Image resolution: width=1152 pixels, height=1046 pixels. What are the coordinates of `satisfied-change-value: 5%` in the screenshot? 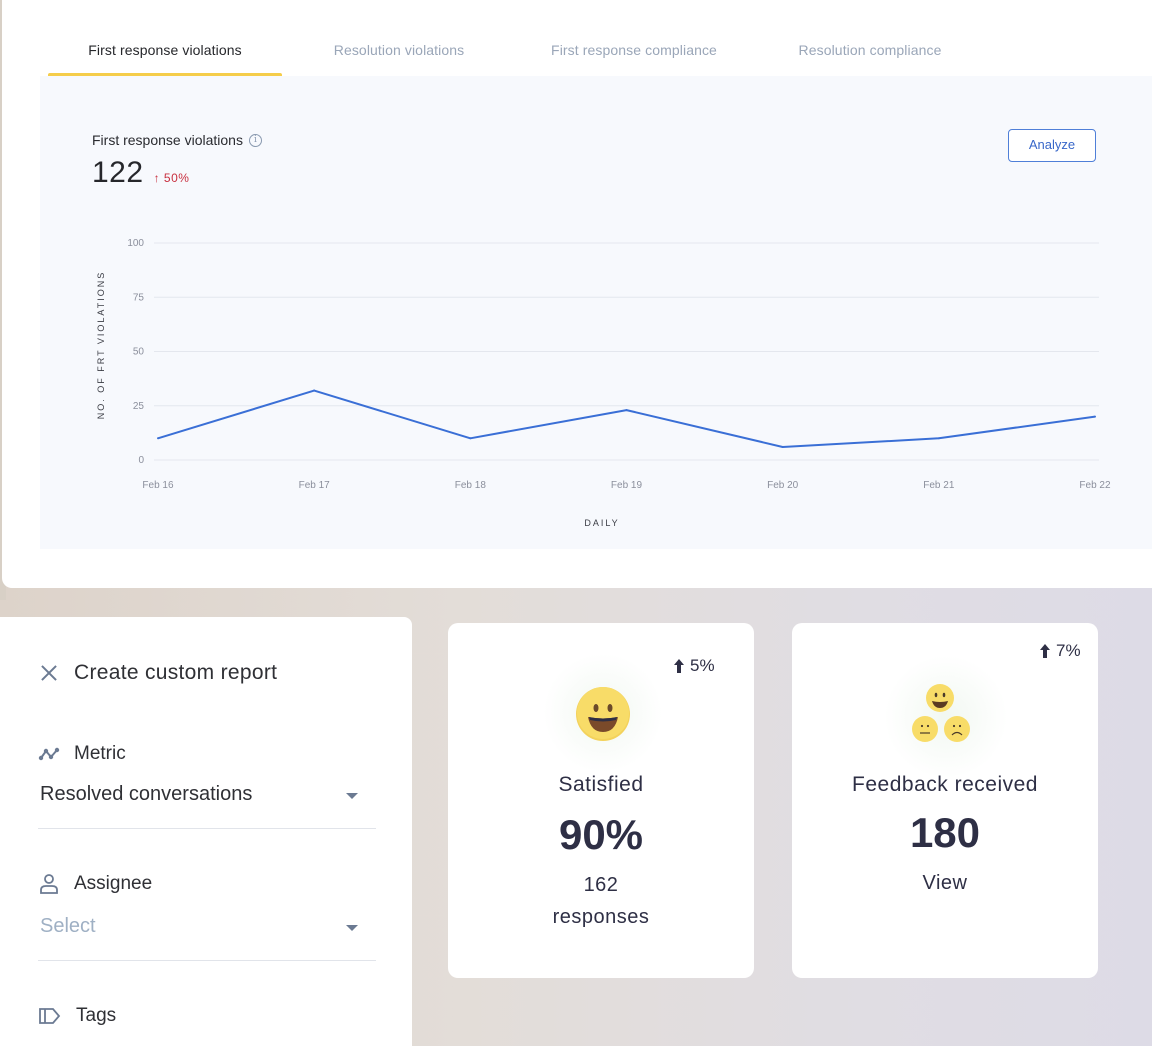 It's located at (702, 665).